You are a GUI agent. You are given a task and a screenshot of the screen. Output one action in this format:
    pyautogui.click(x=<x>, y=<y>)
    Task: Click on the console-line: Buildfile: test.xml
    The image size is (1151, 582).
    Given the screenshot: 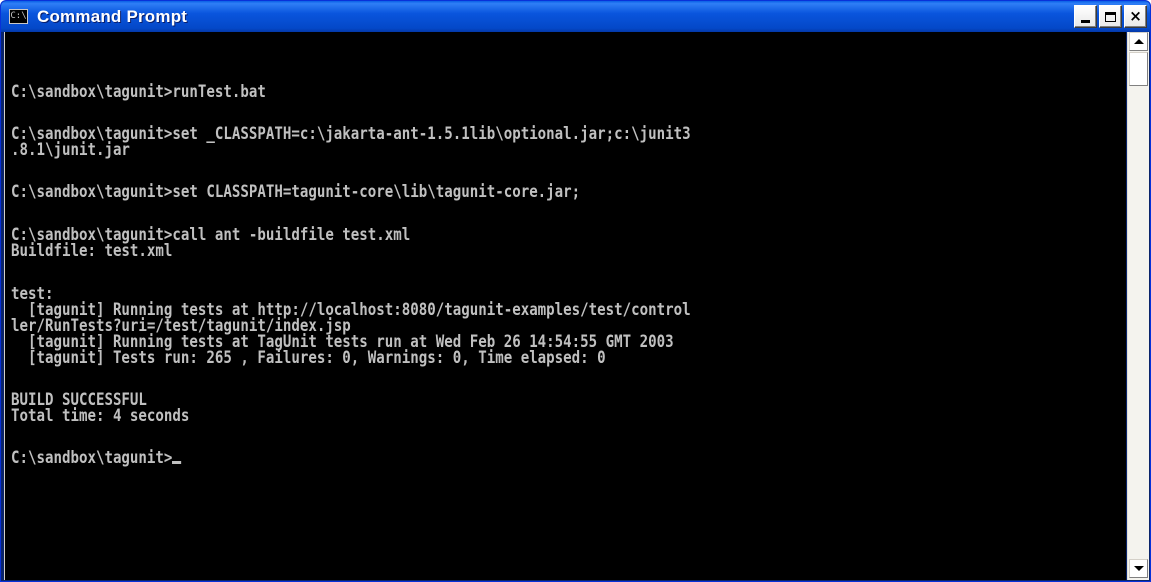 What is the action you would take?
    pyautogui.click(x=92, y=251)
    